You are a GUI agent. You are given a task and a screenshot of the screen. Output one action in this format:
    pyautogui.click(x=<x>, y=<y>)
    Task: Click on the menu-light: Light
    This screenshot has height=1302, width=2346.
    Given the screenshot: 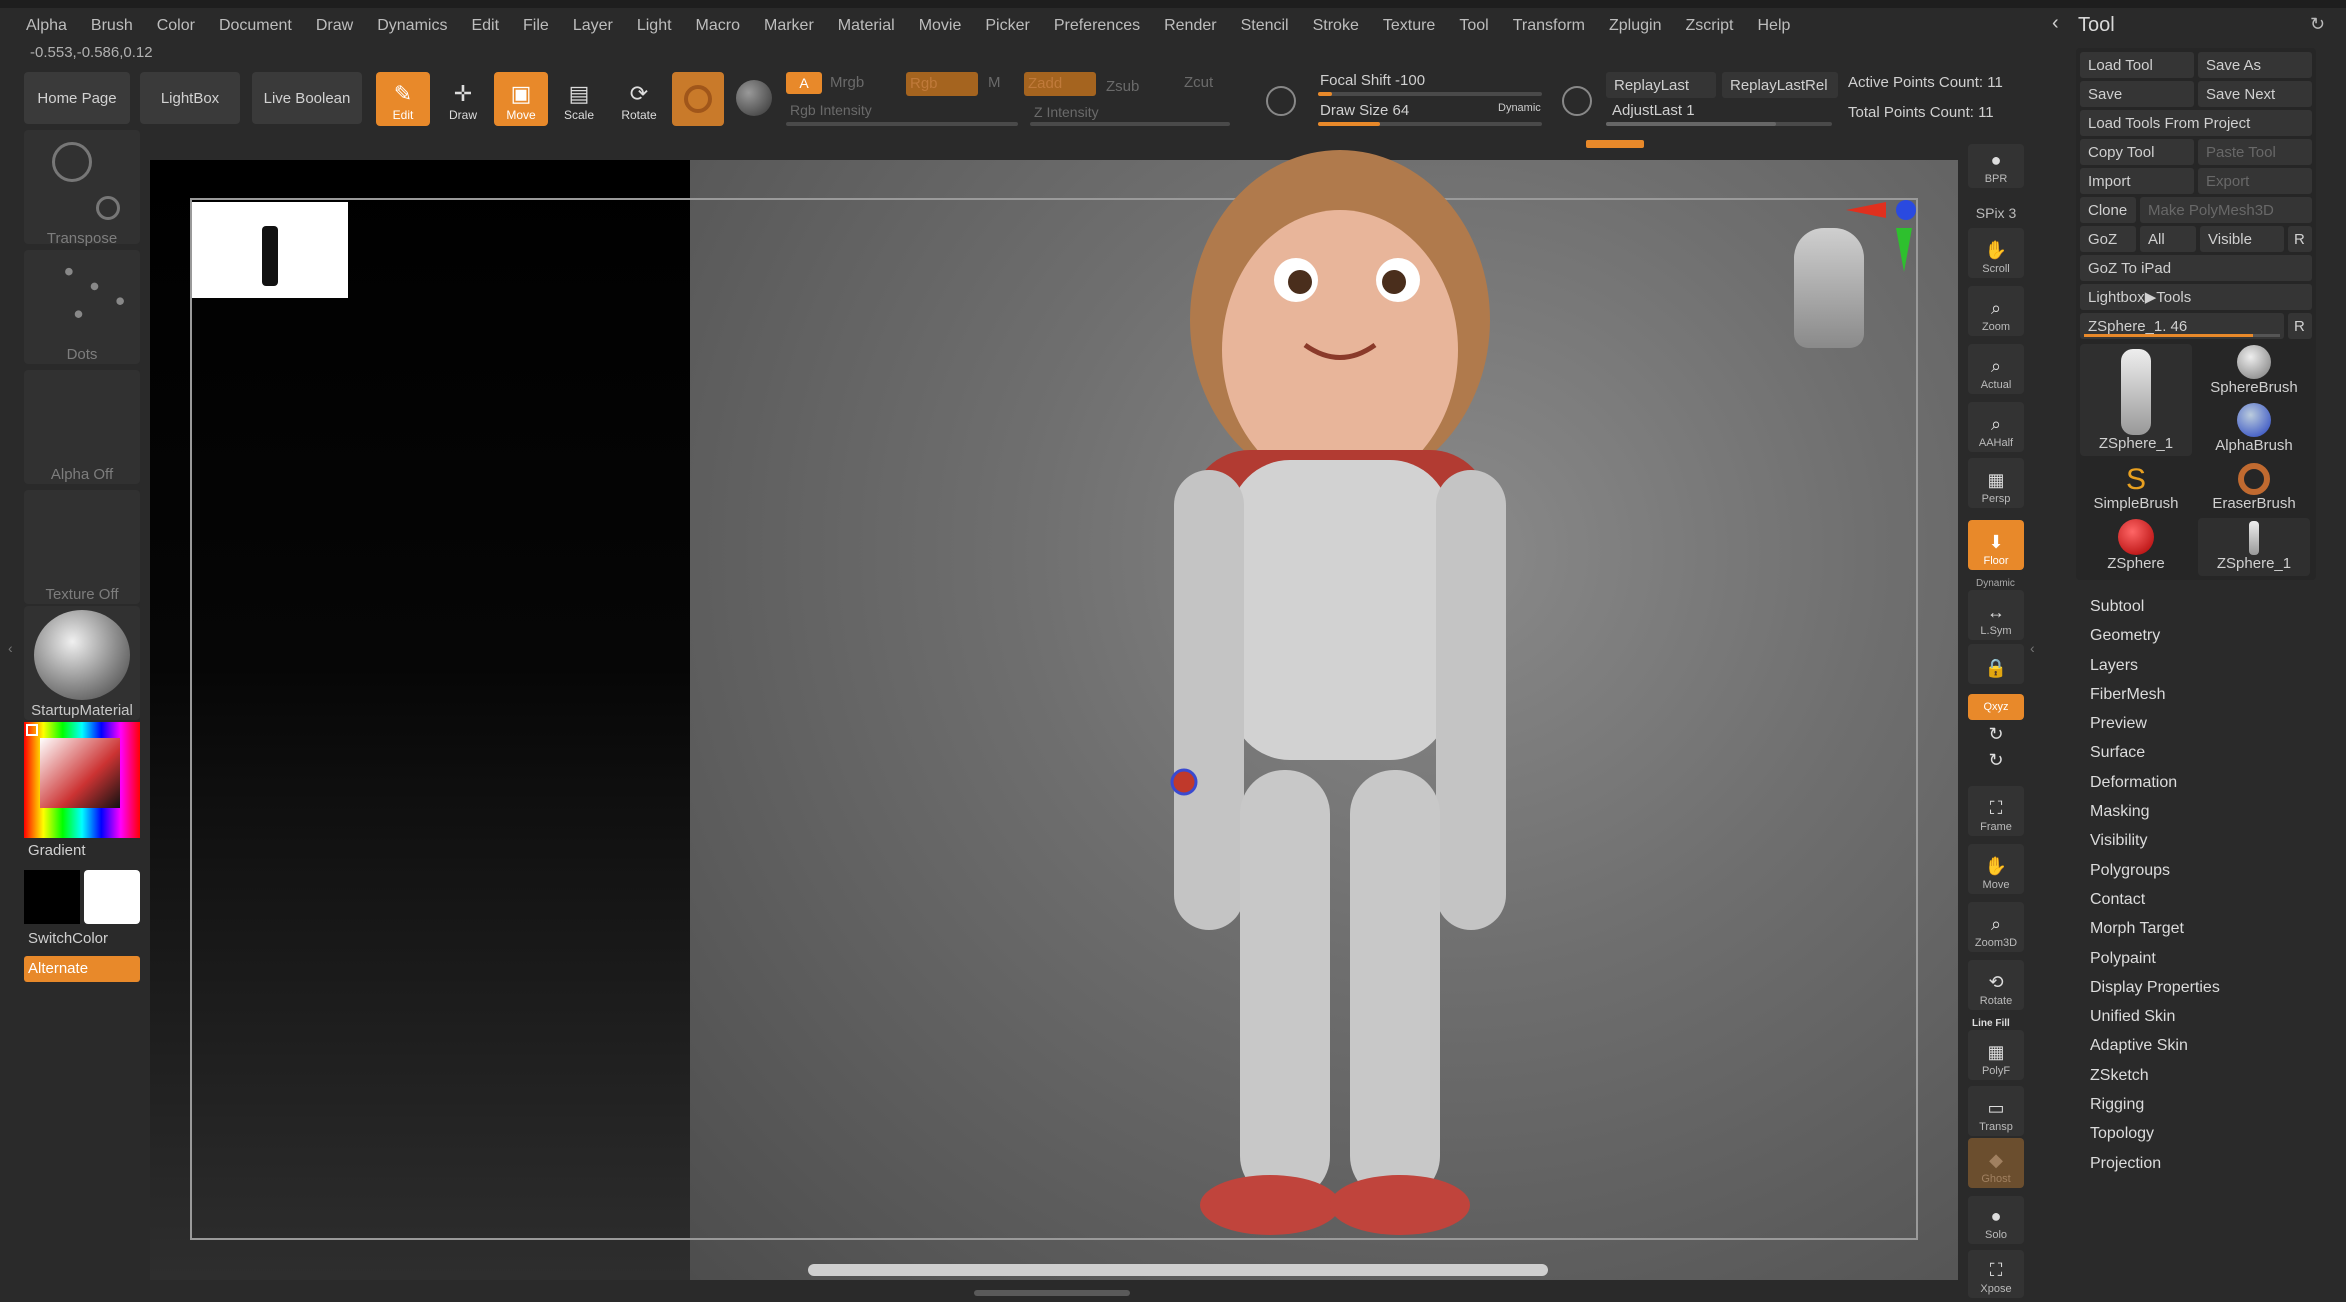 What is the action you would take?
    pyautogui.click(x=654, y=26)
    